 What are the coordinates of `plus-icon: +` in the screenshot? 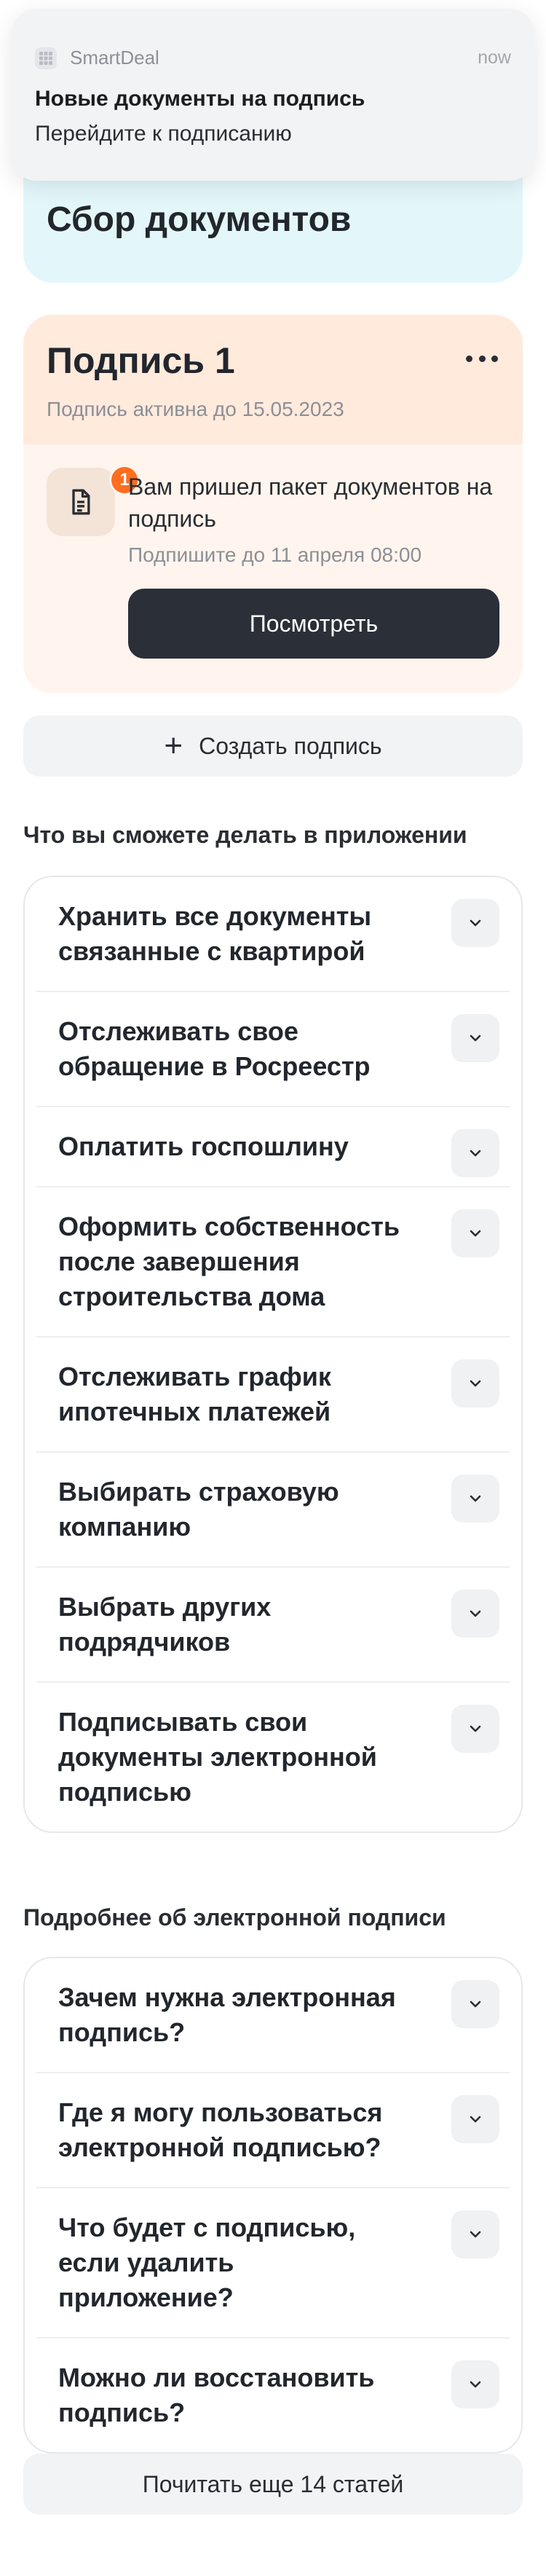 It's located at (173, 745).